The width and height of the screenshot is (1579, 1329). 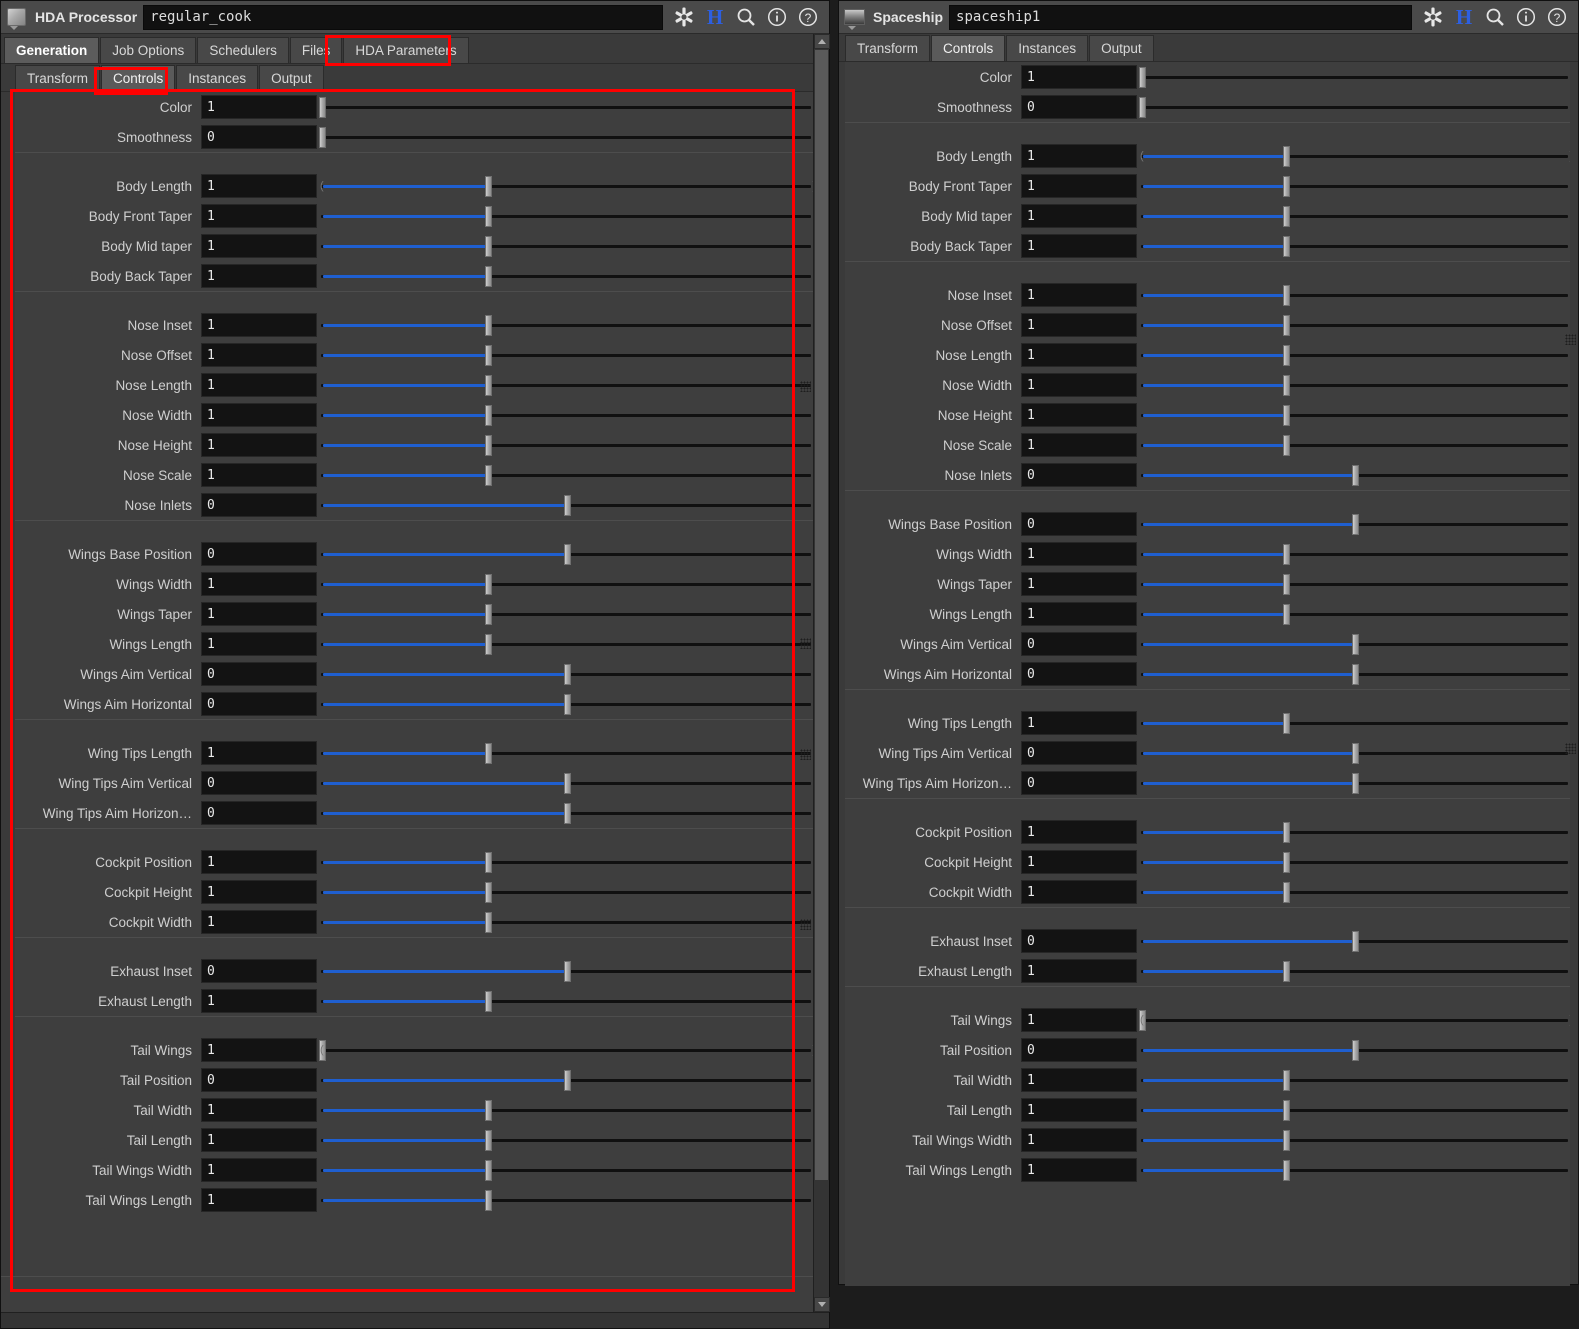 I want to click on tab-hda-parameters: HDA Parameters, so click(x=406, y=50).